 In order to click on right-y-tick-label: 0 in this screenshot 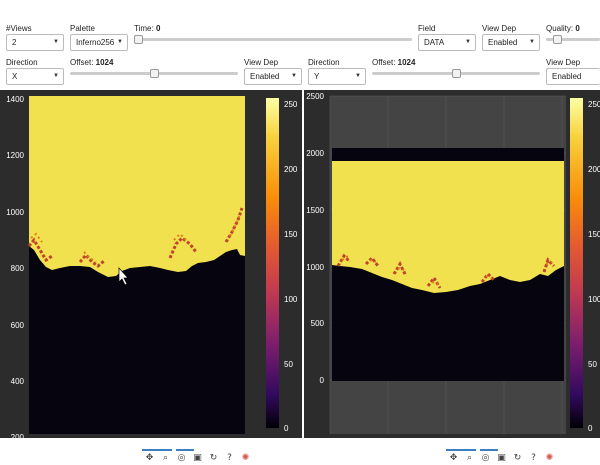, I will do `click(322, 380)`.